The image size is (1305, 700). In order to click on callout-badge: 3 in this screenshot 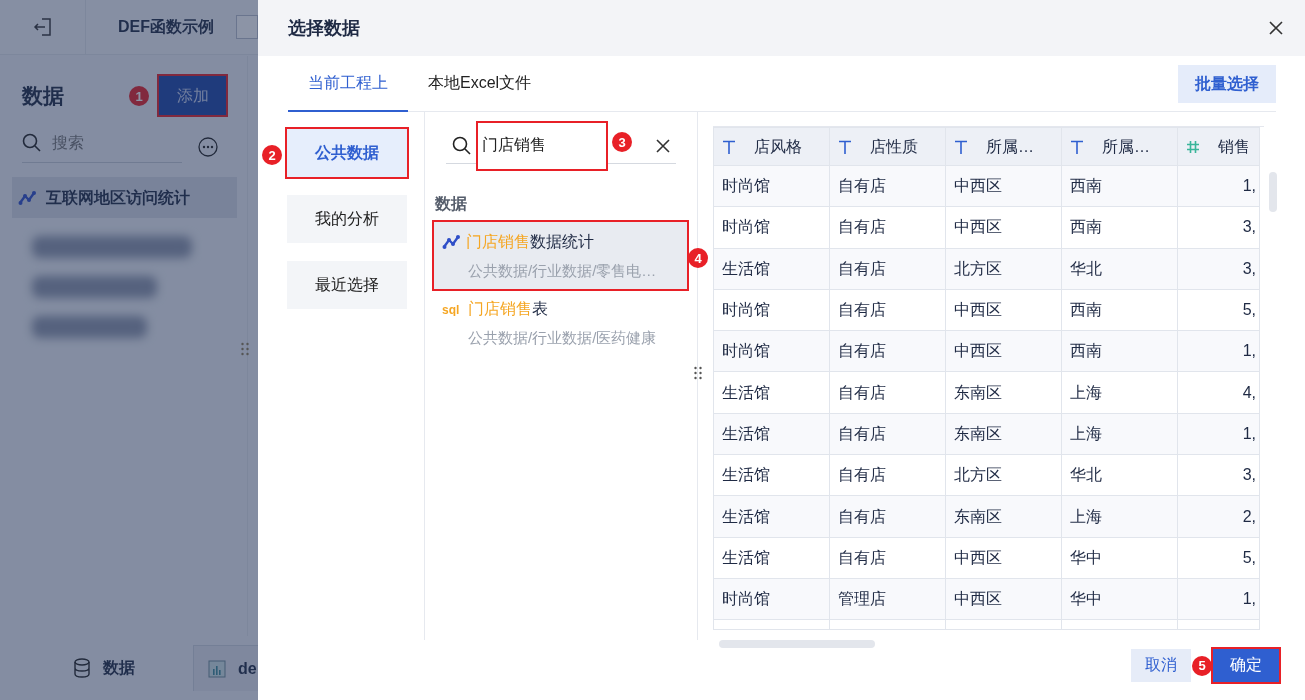, I will do `click(622, 142)`.